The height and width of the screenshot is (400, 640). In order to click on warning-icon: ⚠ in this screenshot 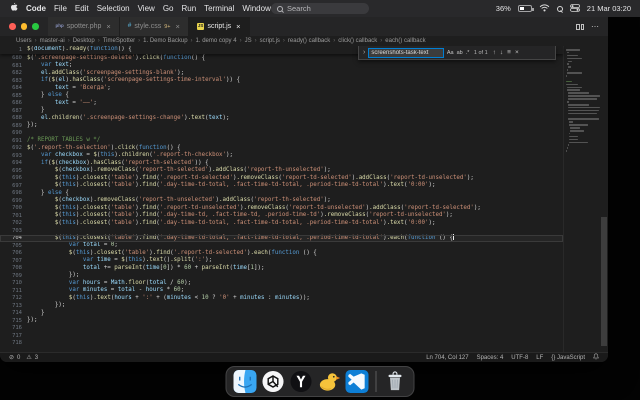, I will do `click(28, 357)`.